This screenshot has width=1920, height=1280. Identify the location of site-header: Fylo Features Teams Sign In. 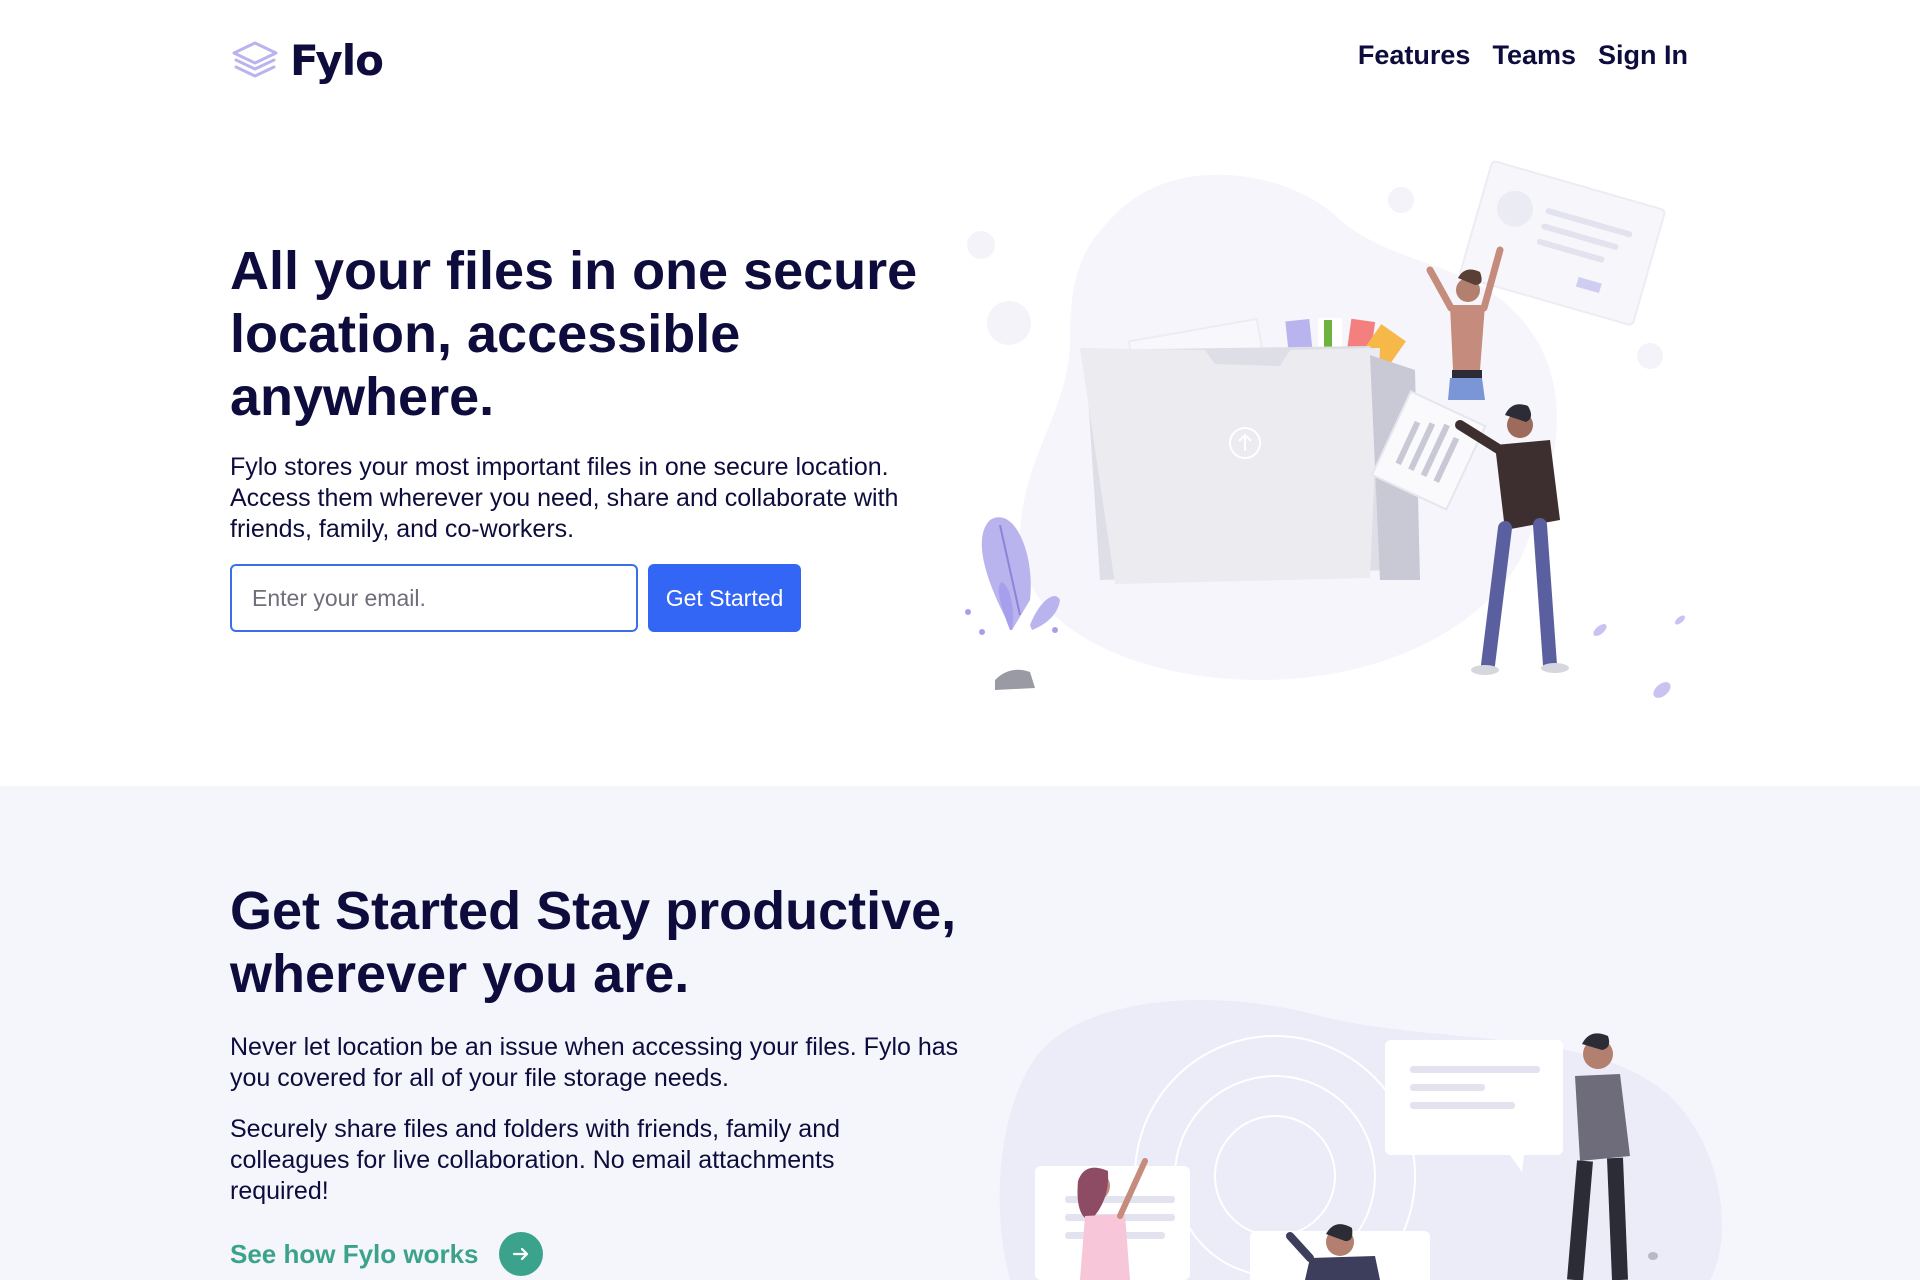
(960, 60).